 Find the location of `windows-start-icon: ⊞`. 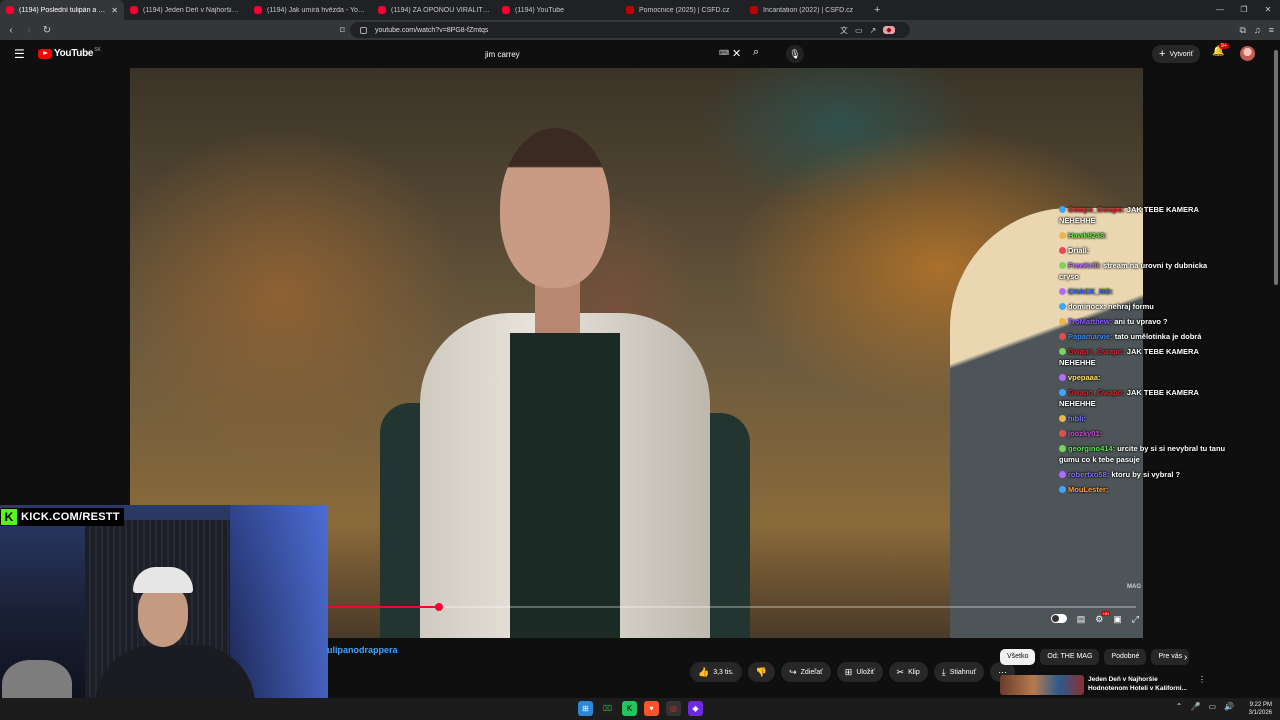

windows-start-icon: ⊞ is located at coordinates (585, 708).